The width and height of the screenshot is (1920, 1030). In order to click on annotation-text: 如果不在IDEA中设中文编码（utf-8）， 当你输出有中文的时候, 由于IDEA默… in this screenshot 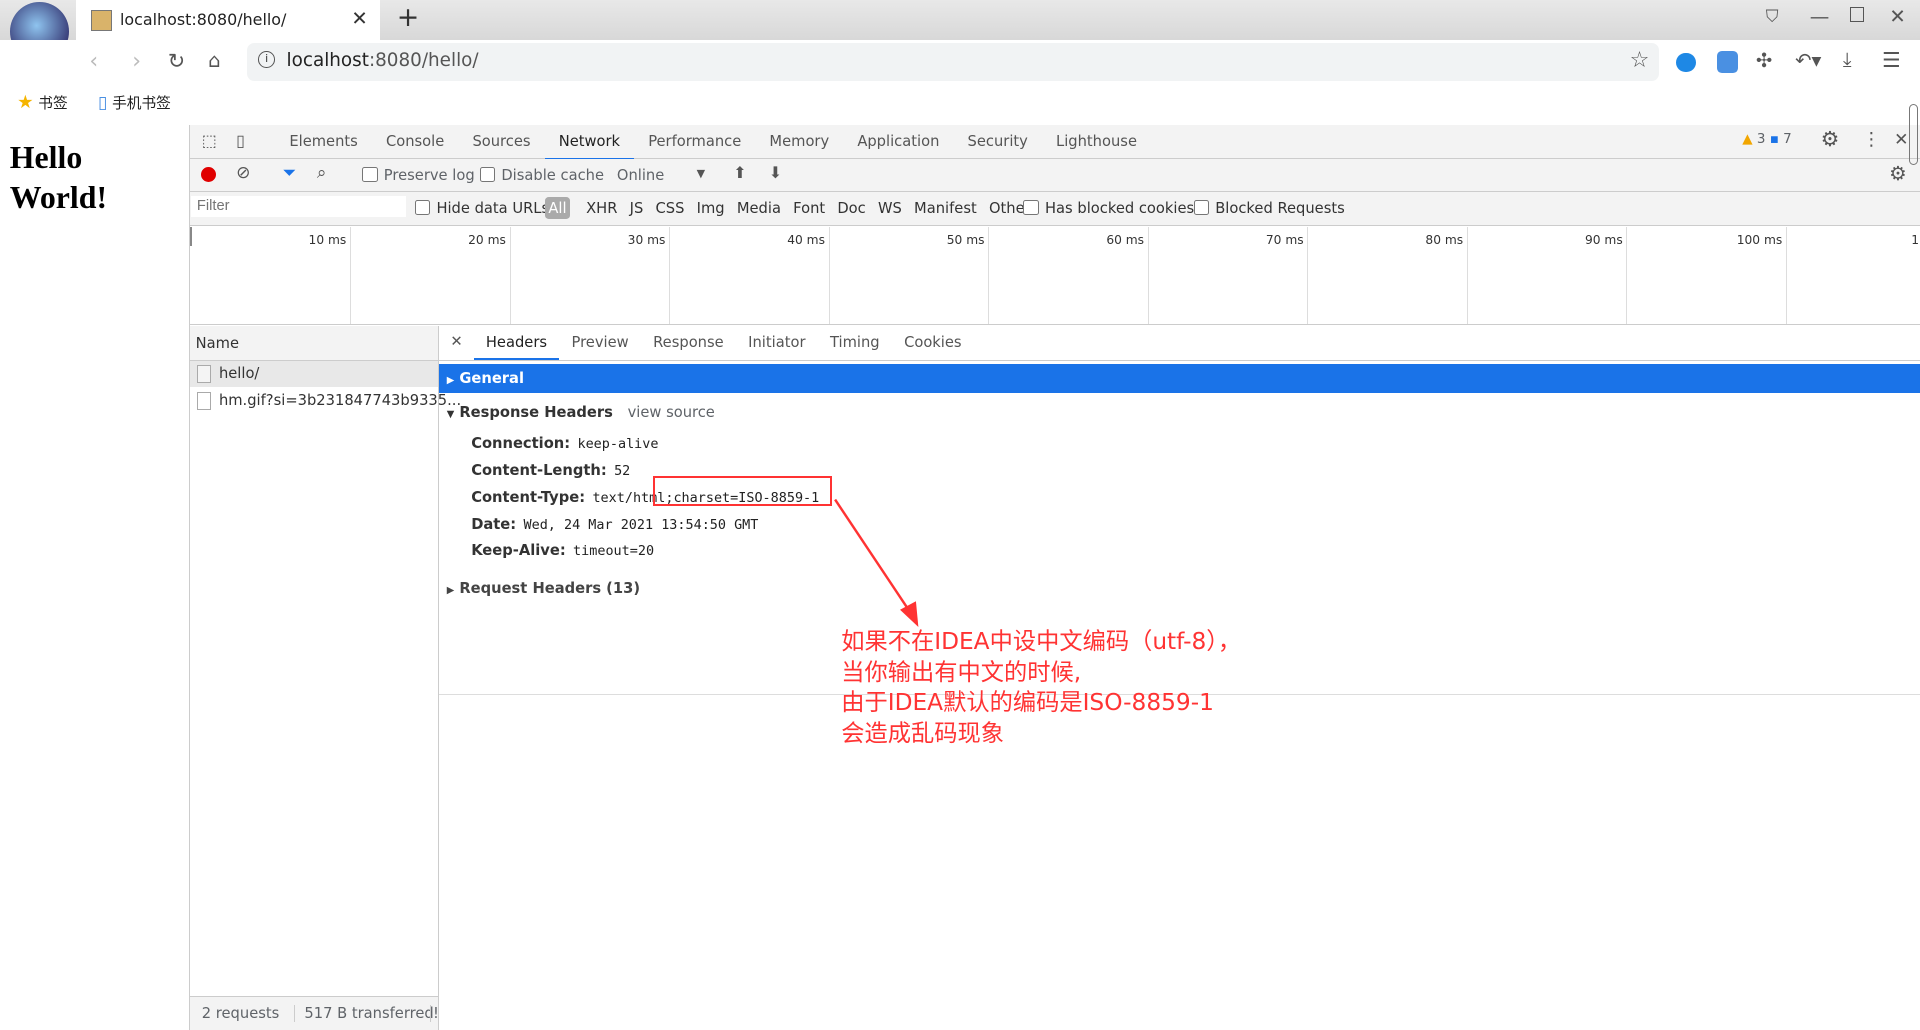, I will do `click(1041, 688)`.